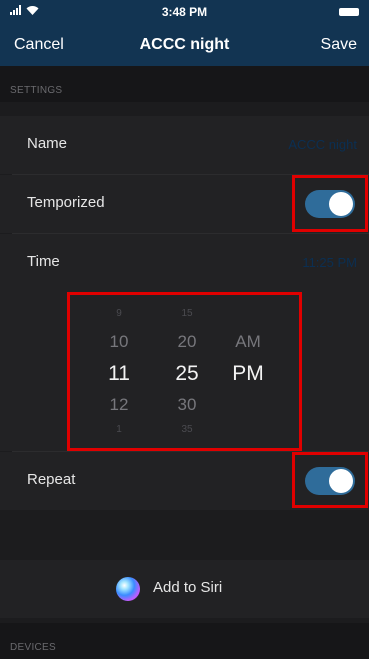 This screenshot has width=369, height=659. I want to click on minute-option: 20, so click(187, 342).